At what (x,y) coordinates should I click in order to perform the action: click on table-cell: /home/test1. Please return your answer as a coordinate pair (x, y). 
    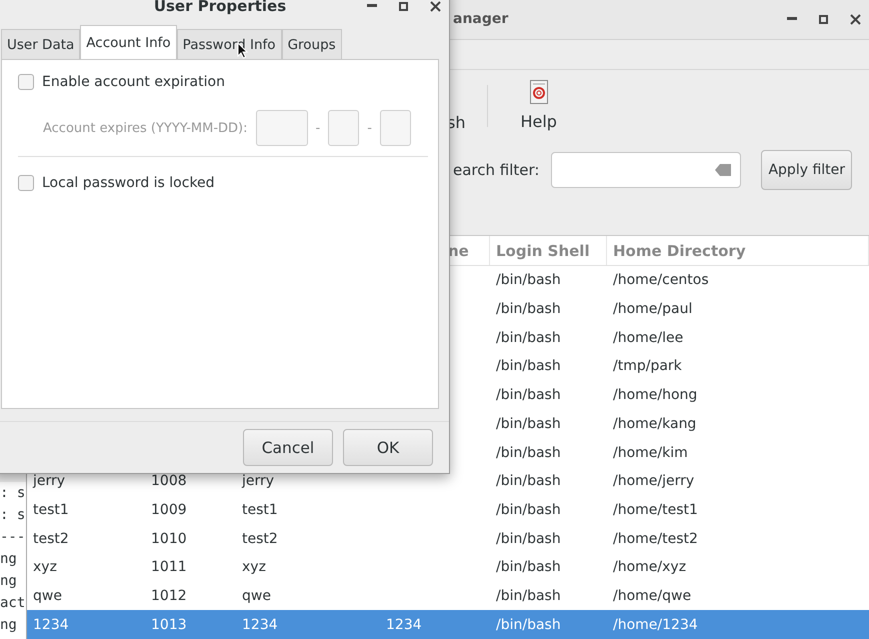
    Looking at the image, I should click on (655, 510).